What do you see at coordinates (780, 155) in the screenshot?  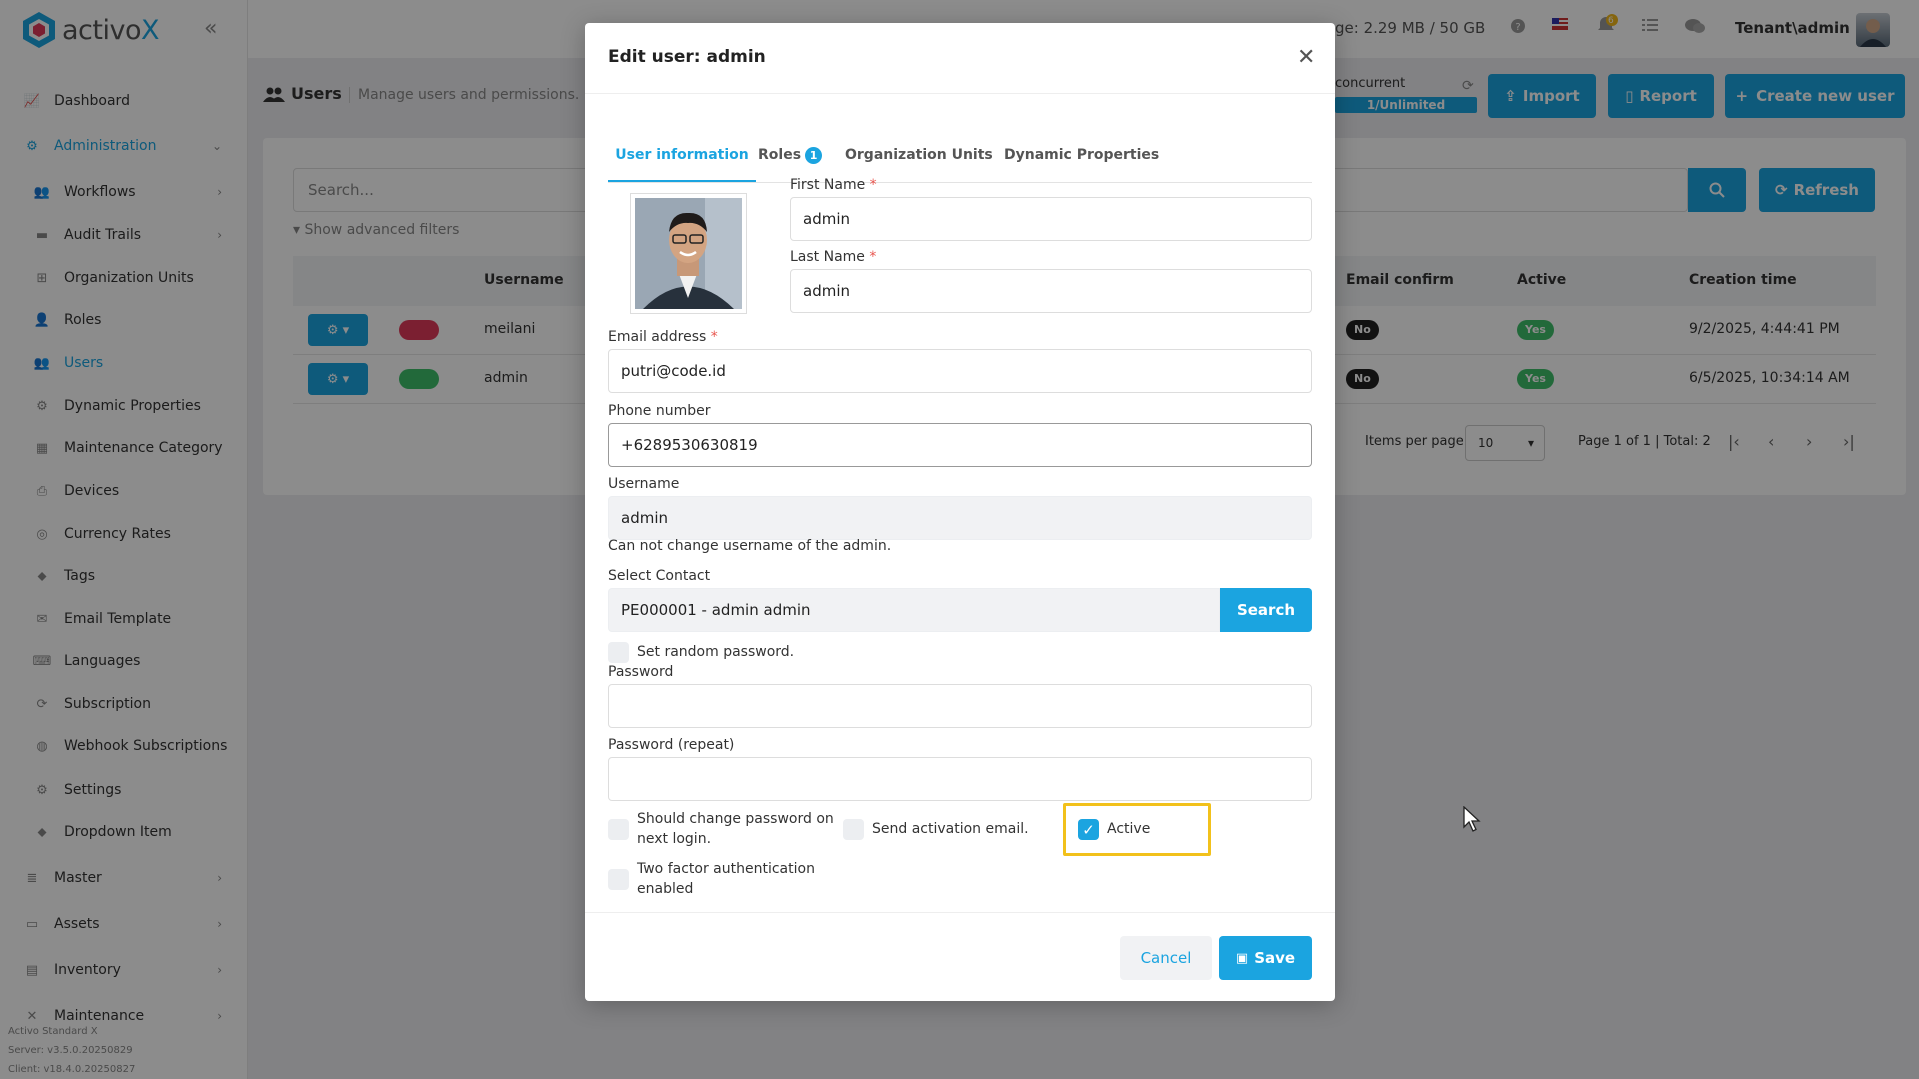 I see `tab-label: Roles` at bounding box center [780, 155].